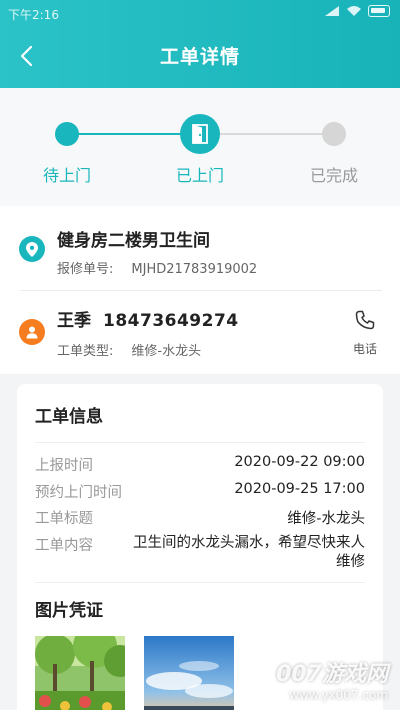 The image size is (400, 710). What do you see at coordinates (199, 175) in the screenshot?
I see `step-label-visited: 已上门` at bounding box center [199, 175].